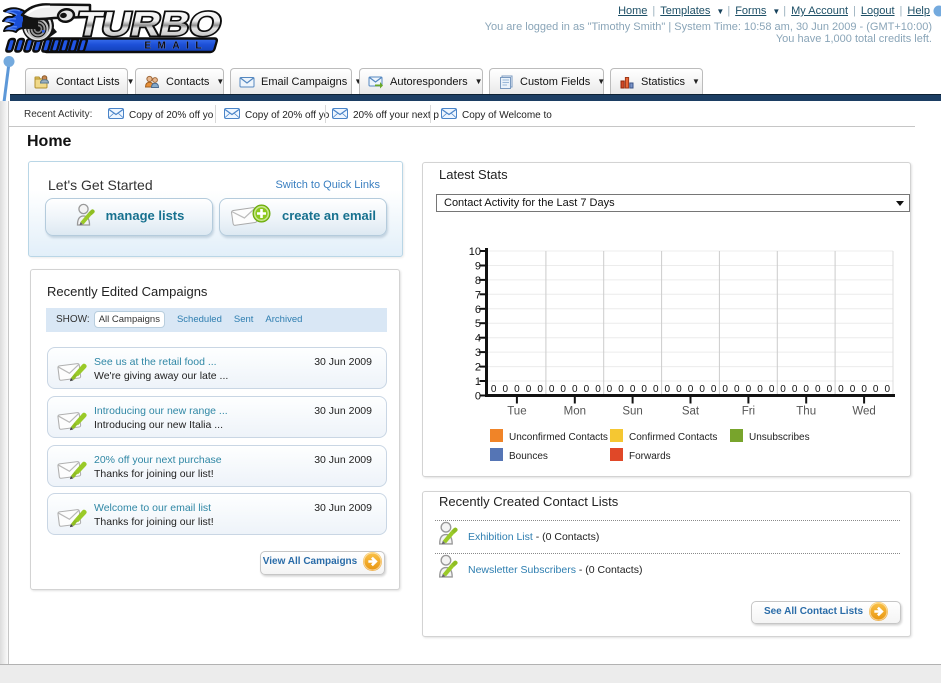 The height and width of the screenshot is (683, 941). I want to click on svg-text: Sun, so click(632, 412).